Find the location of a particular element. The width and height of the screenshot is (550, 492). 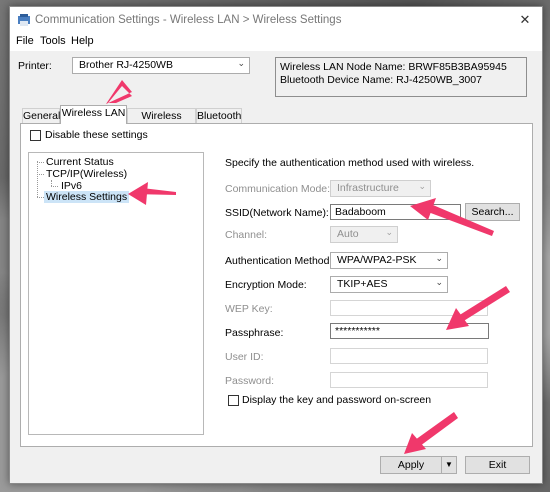

ssid-label: SSID(Network Name): is located at coordinates (277, 213).